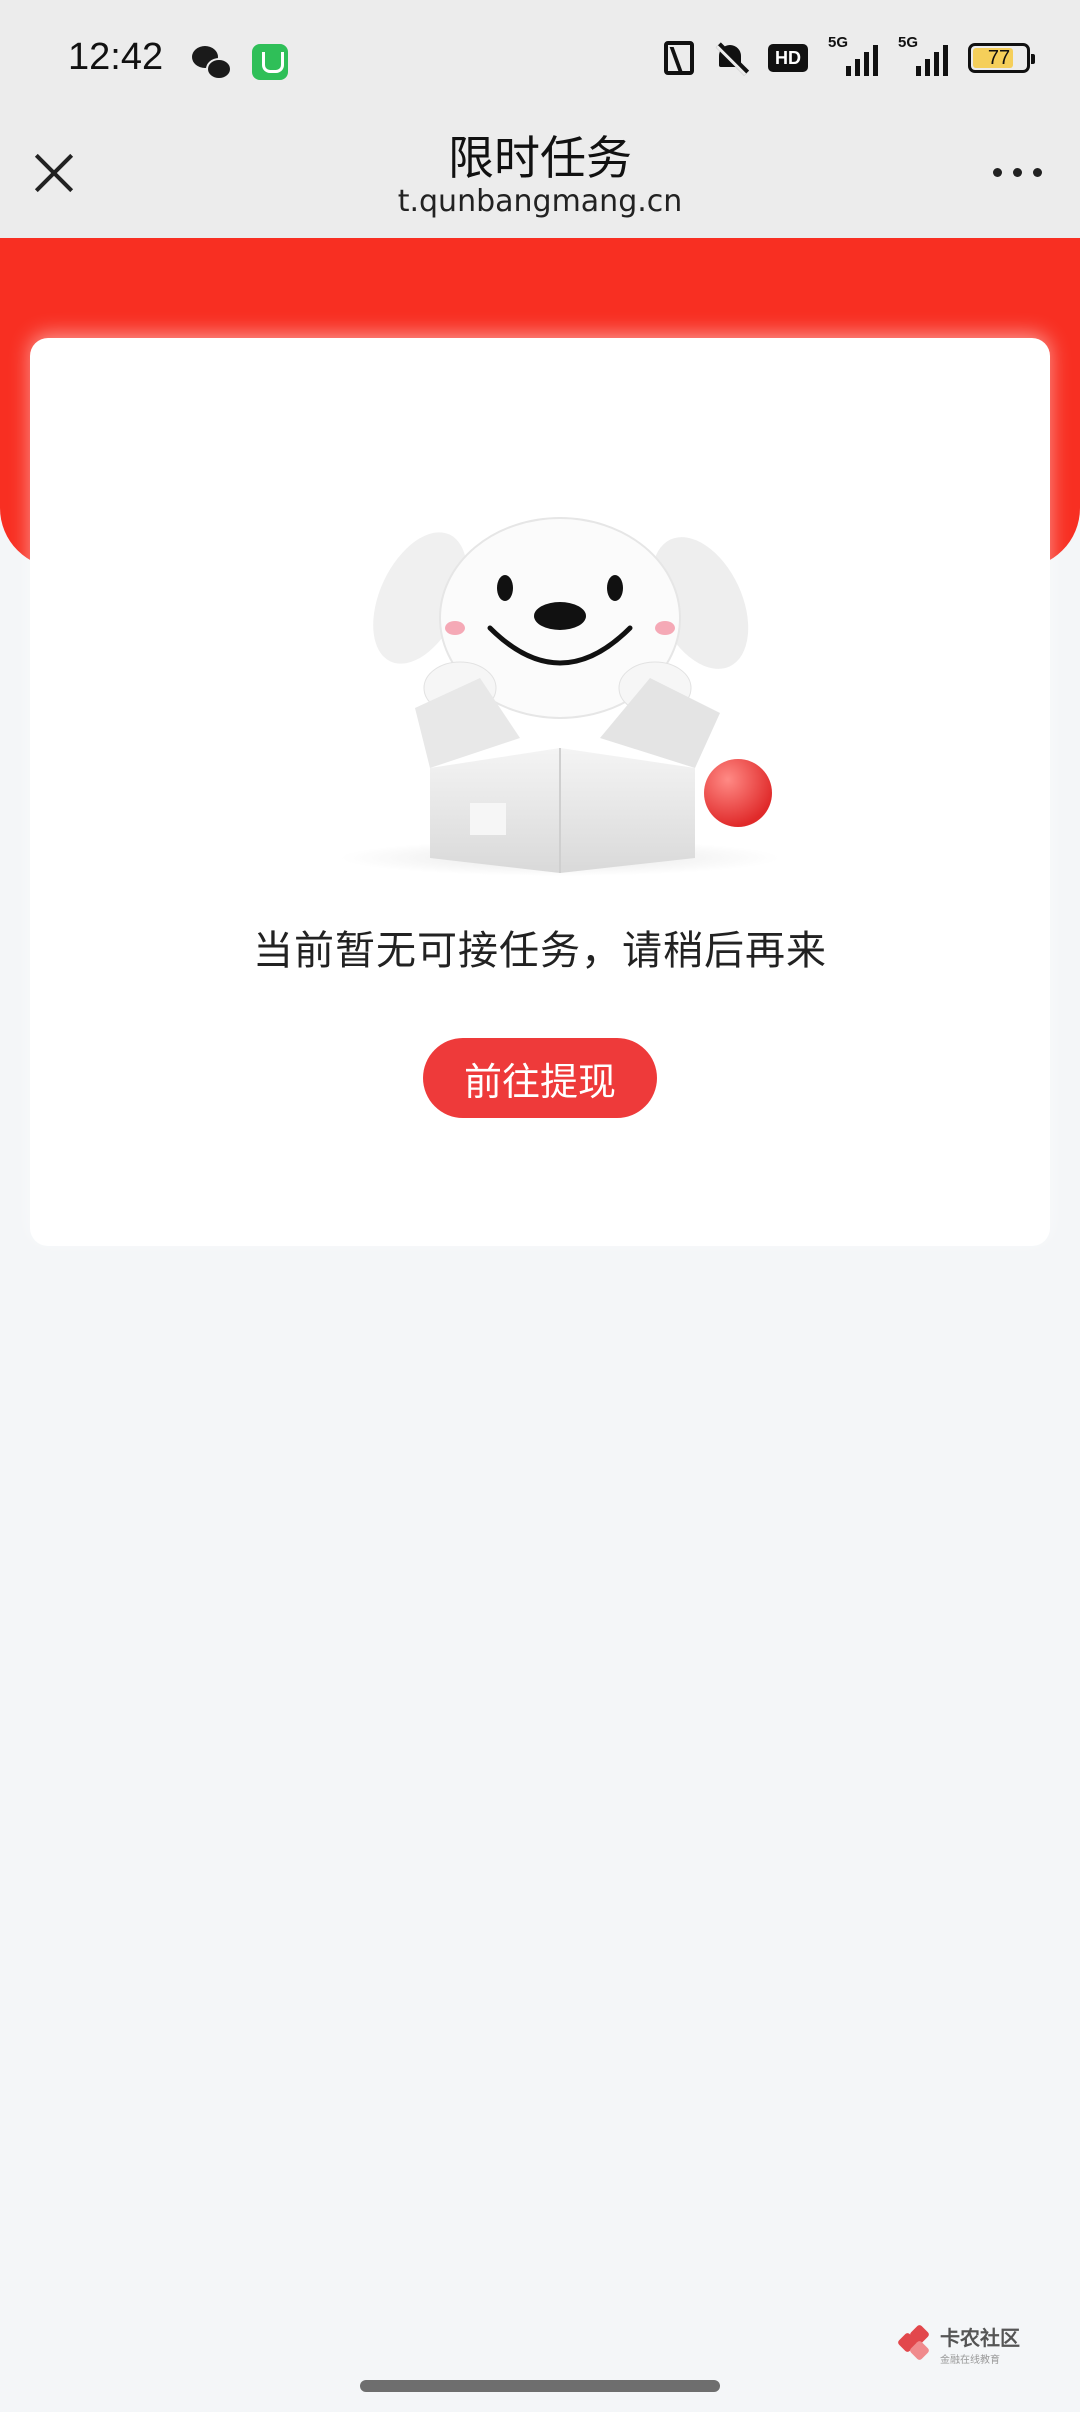  I want to click on watermark-logo, so click(915, 2342).